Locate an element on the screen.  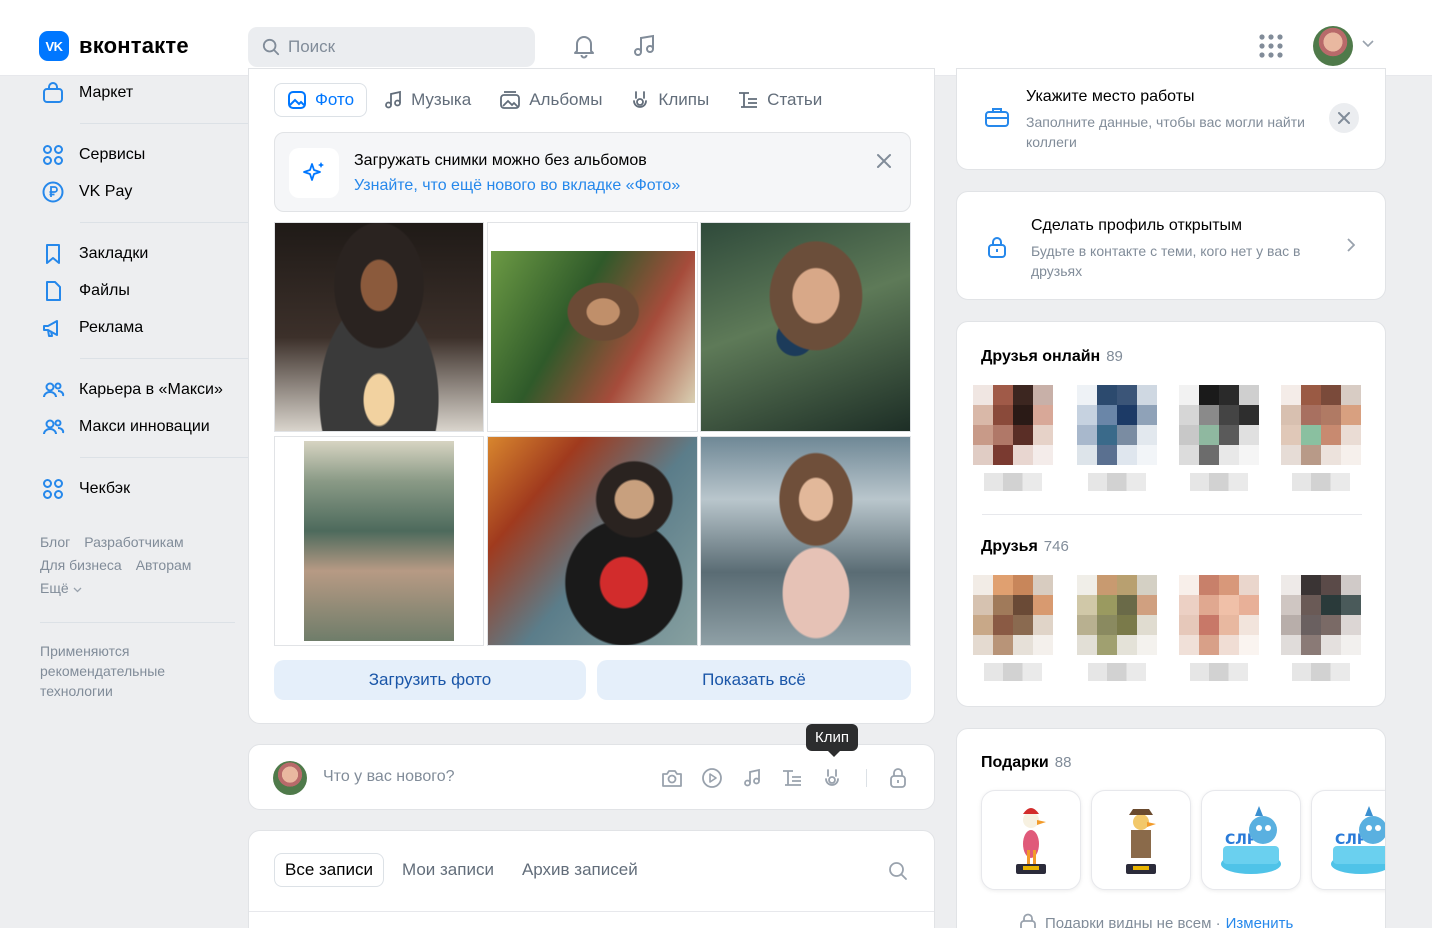
search-icon is located at coordinates (898, 871).